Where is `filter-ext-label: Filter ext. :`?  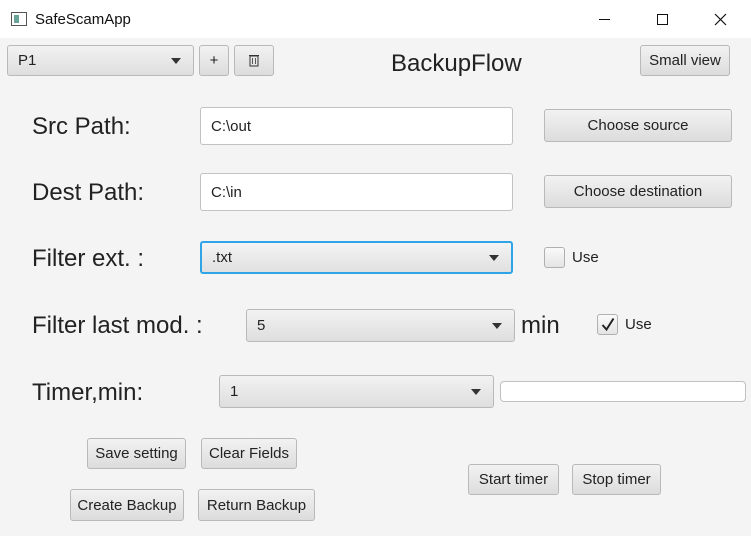
filter-ext-label: Filter ext. : is located at coordinates (88, 258).